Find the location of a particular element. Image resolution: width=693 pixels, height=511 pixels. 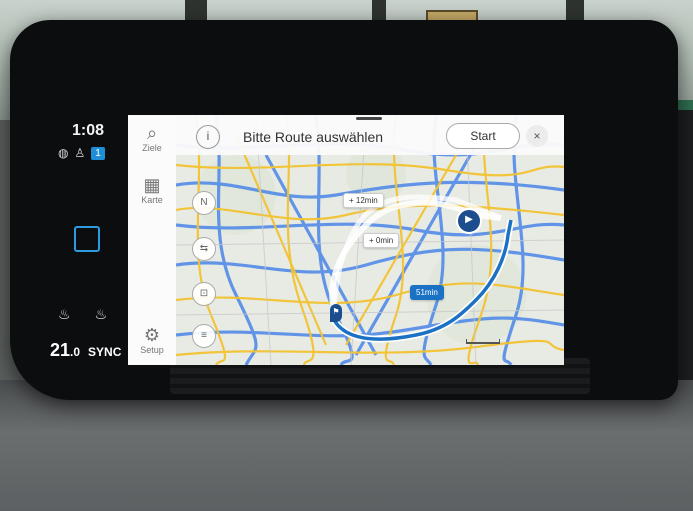

temperature-value: 21.0 is located at coordinates (65, 350).